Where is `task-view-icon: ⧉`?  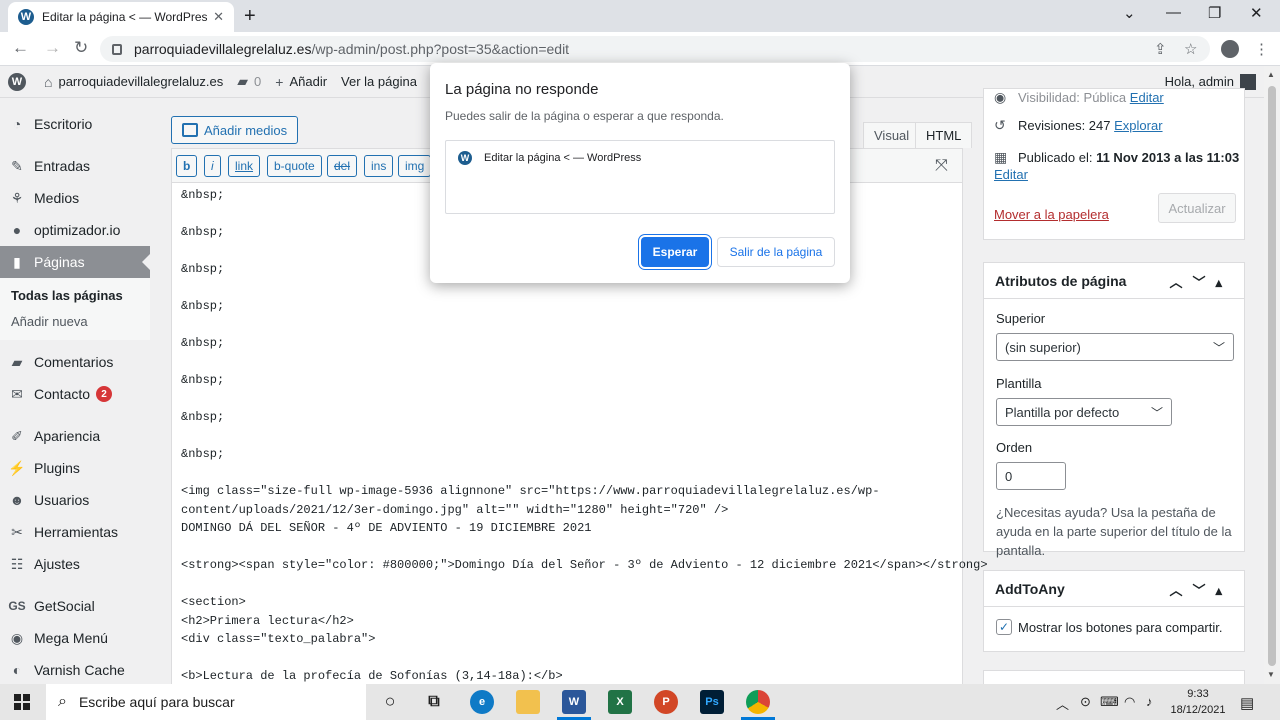
task-view-icon: ⧉ is located at coordinates (434, 702).